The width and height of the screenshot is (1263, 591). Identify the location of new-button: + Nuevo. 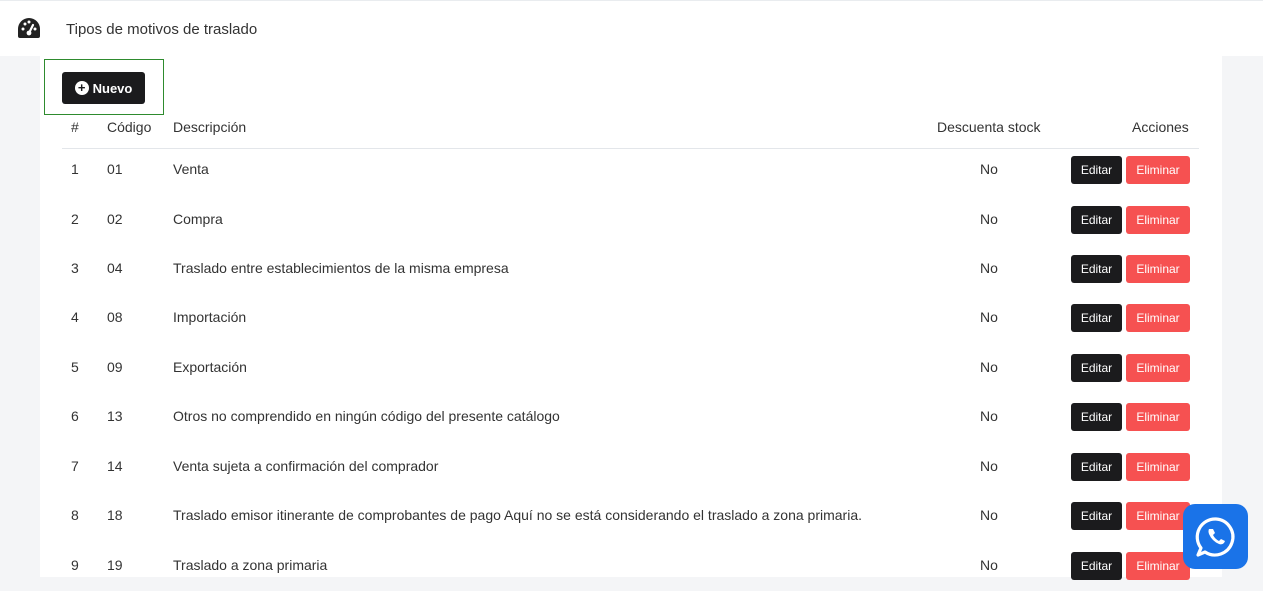
(103, 88).